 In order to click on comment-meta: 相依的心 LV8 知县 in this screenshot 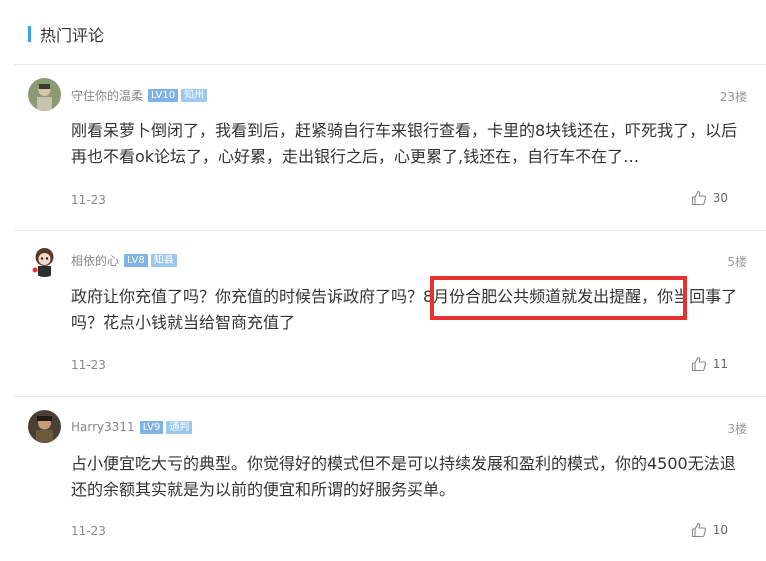, I will do `click(124, 260)`.